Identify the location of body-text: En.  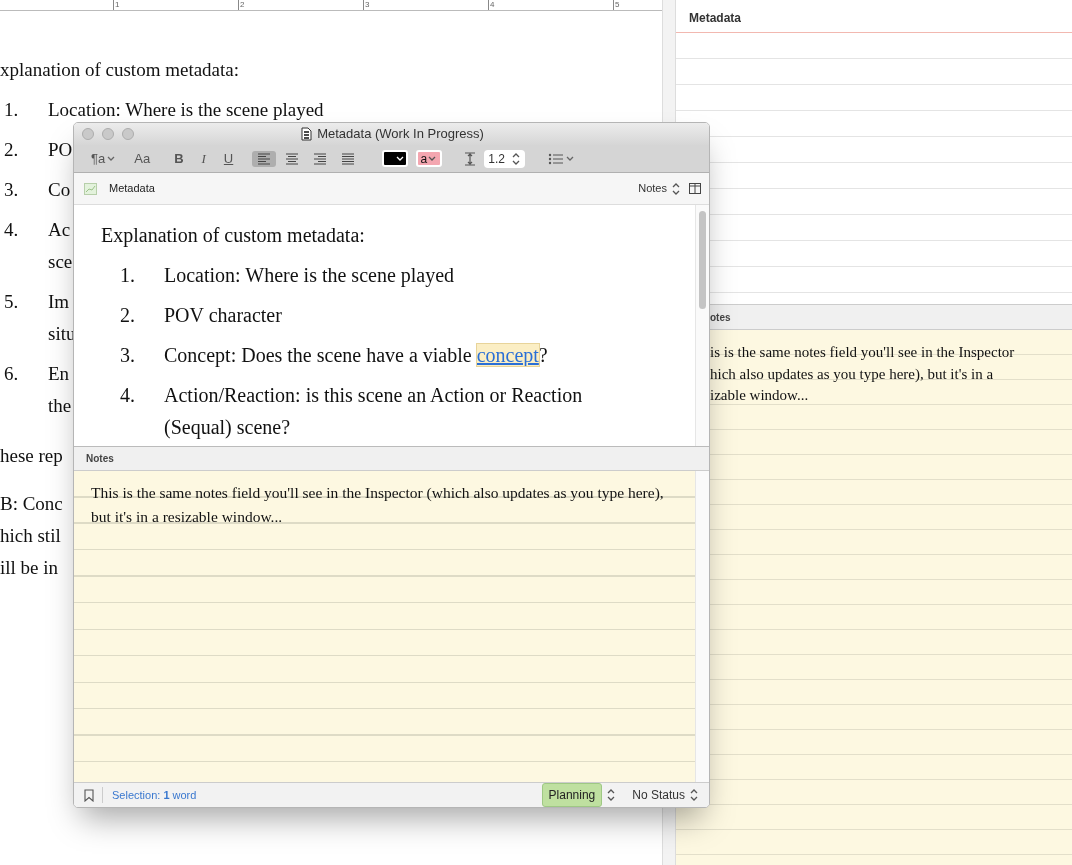
(59, 374).